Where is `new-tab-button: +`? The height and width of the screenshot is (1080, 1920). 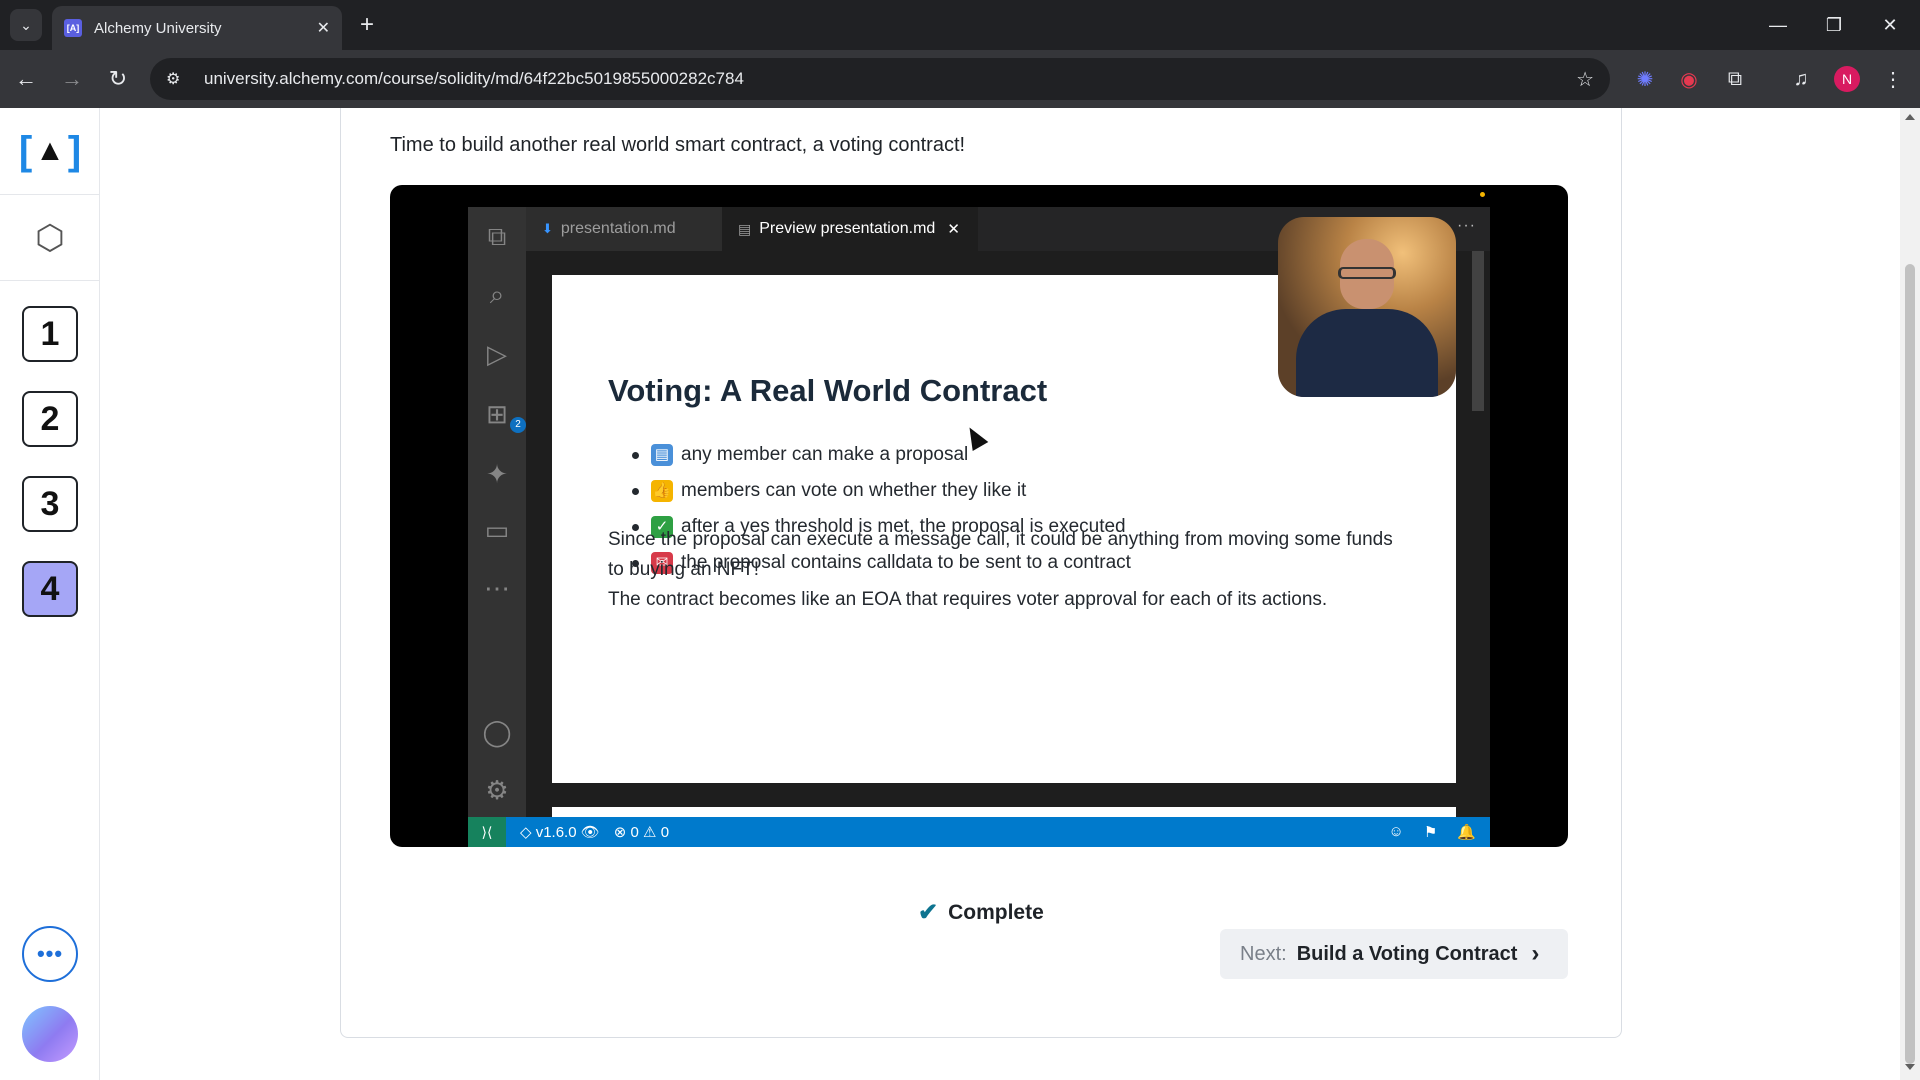 new-tab-button: + is located at coordinates (367, 25).